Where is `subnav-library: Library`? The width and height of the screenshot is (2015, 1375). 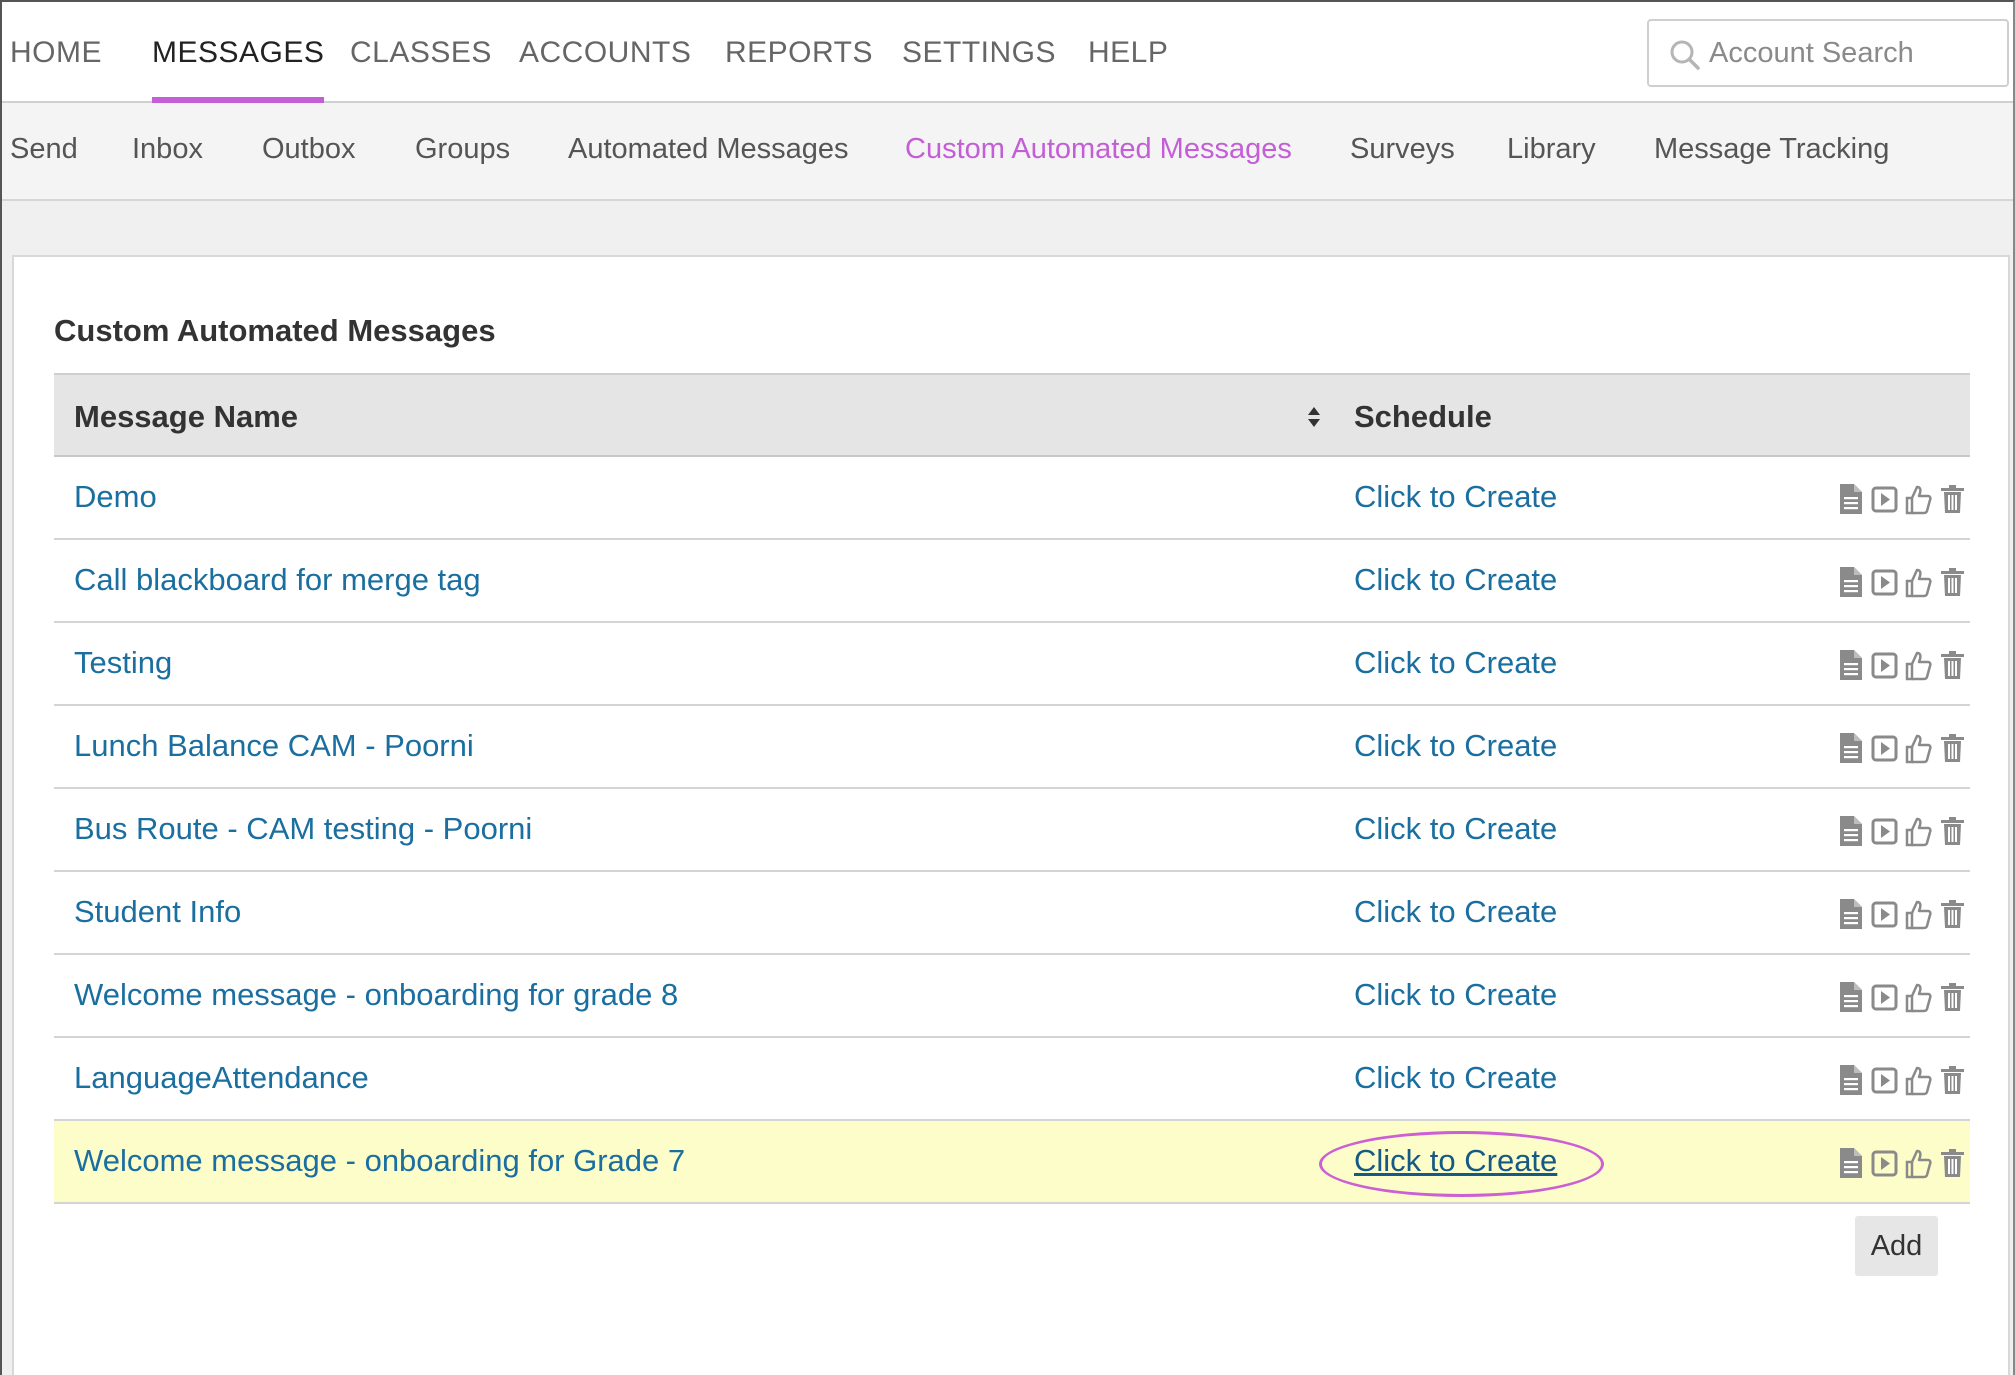 subnav-library: Library is located at coordinates (1551, 149).